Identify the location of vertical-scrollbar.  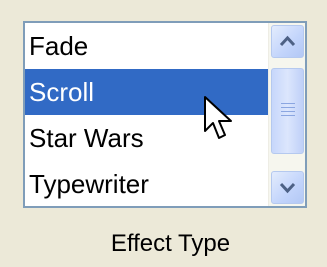
(286, 114).